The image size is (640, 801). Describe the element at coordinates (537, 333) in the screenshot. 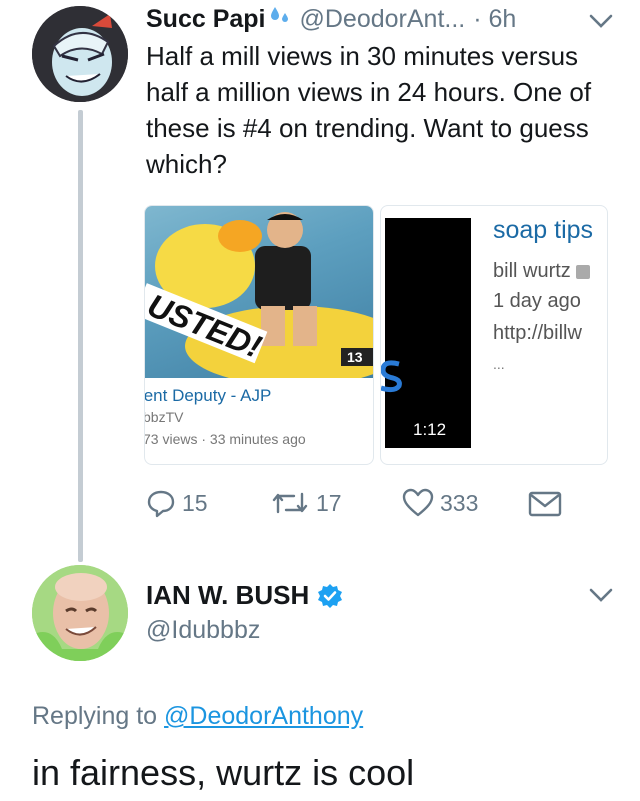

I see `video-url: http://billw` at that location.